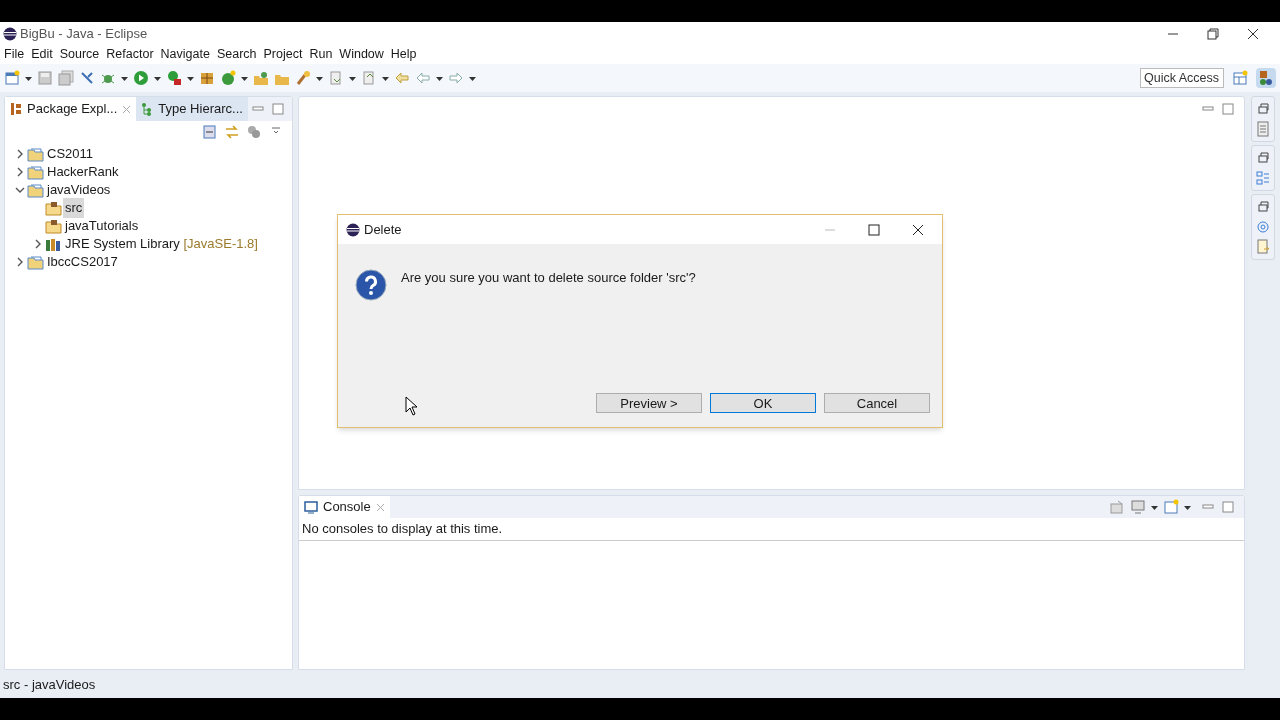 The height and width of the screenshot is (720, 1280). What do you see at coordinates (874, 229) in the screenshot?
I see `maximize-icon` at bounding box center [874, 229].